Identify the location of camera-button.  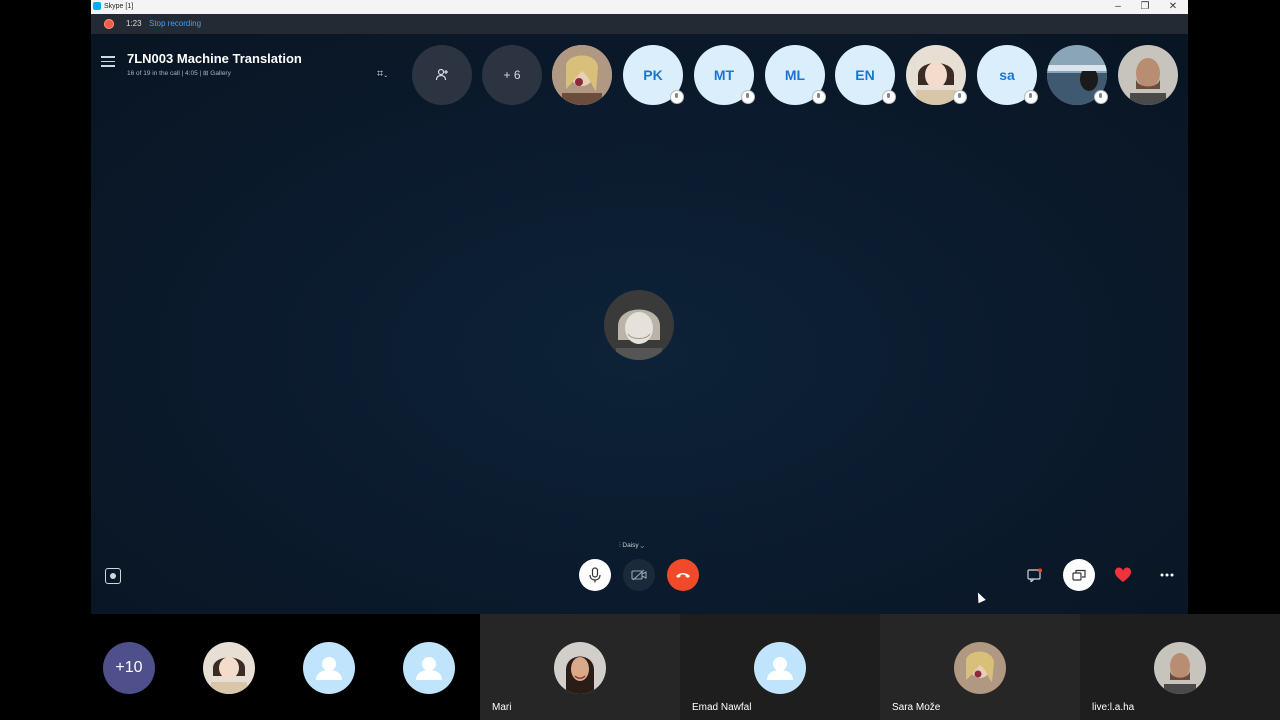
(639, 575).